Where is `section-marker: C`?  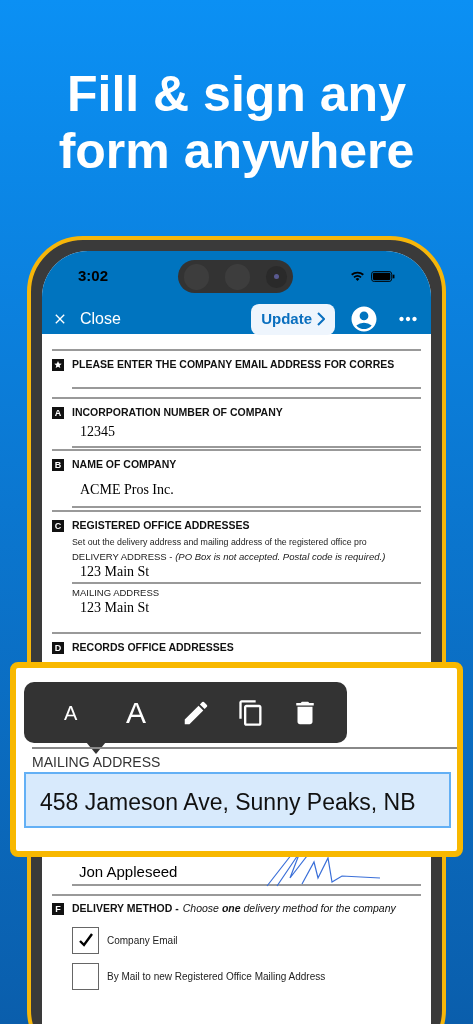
section-marker: C is located at coordinates (58, 525).